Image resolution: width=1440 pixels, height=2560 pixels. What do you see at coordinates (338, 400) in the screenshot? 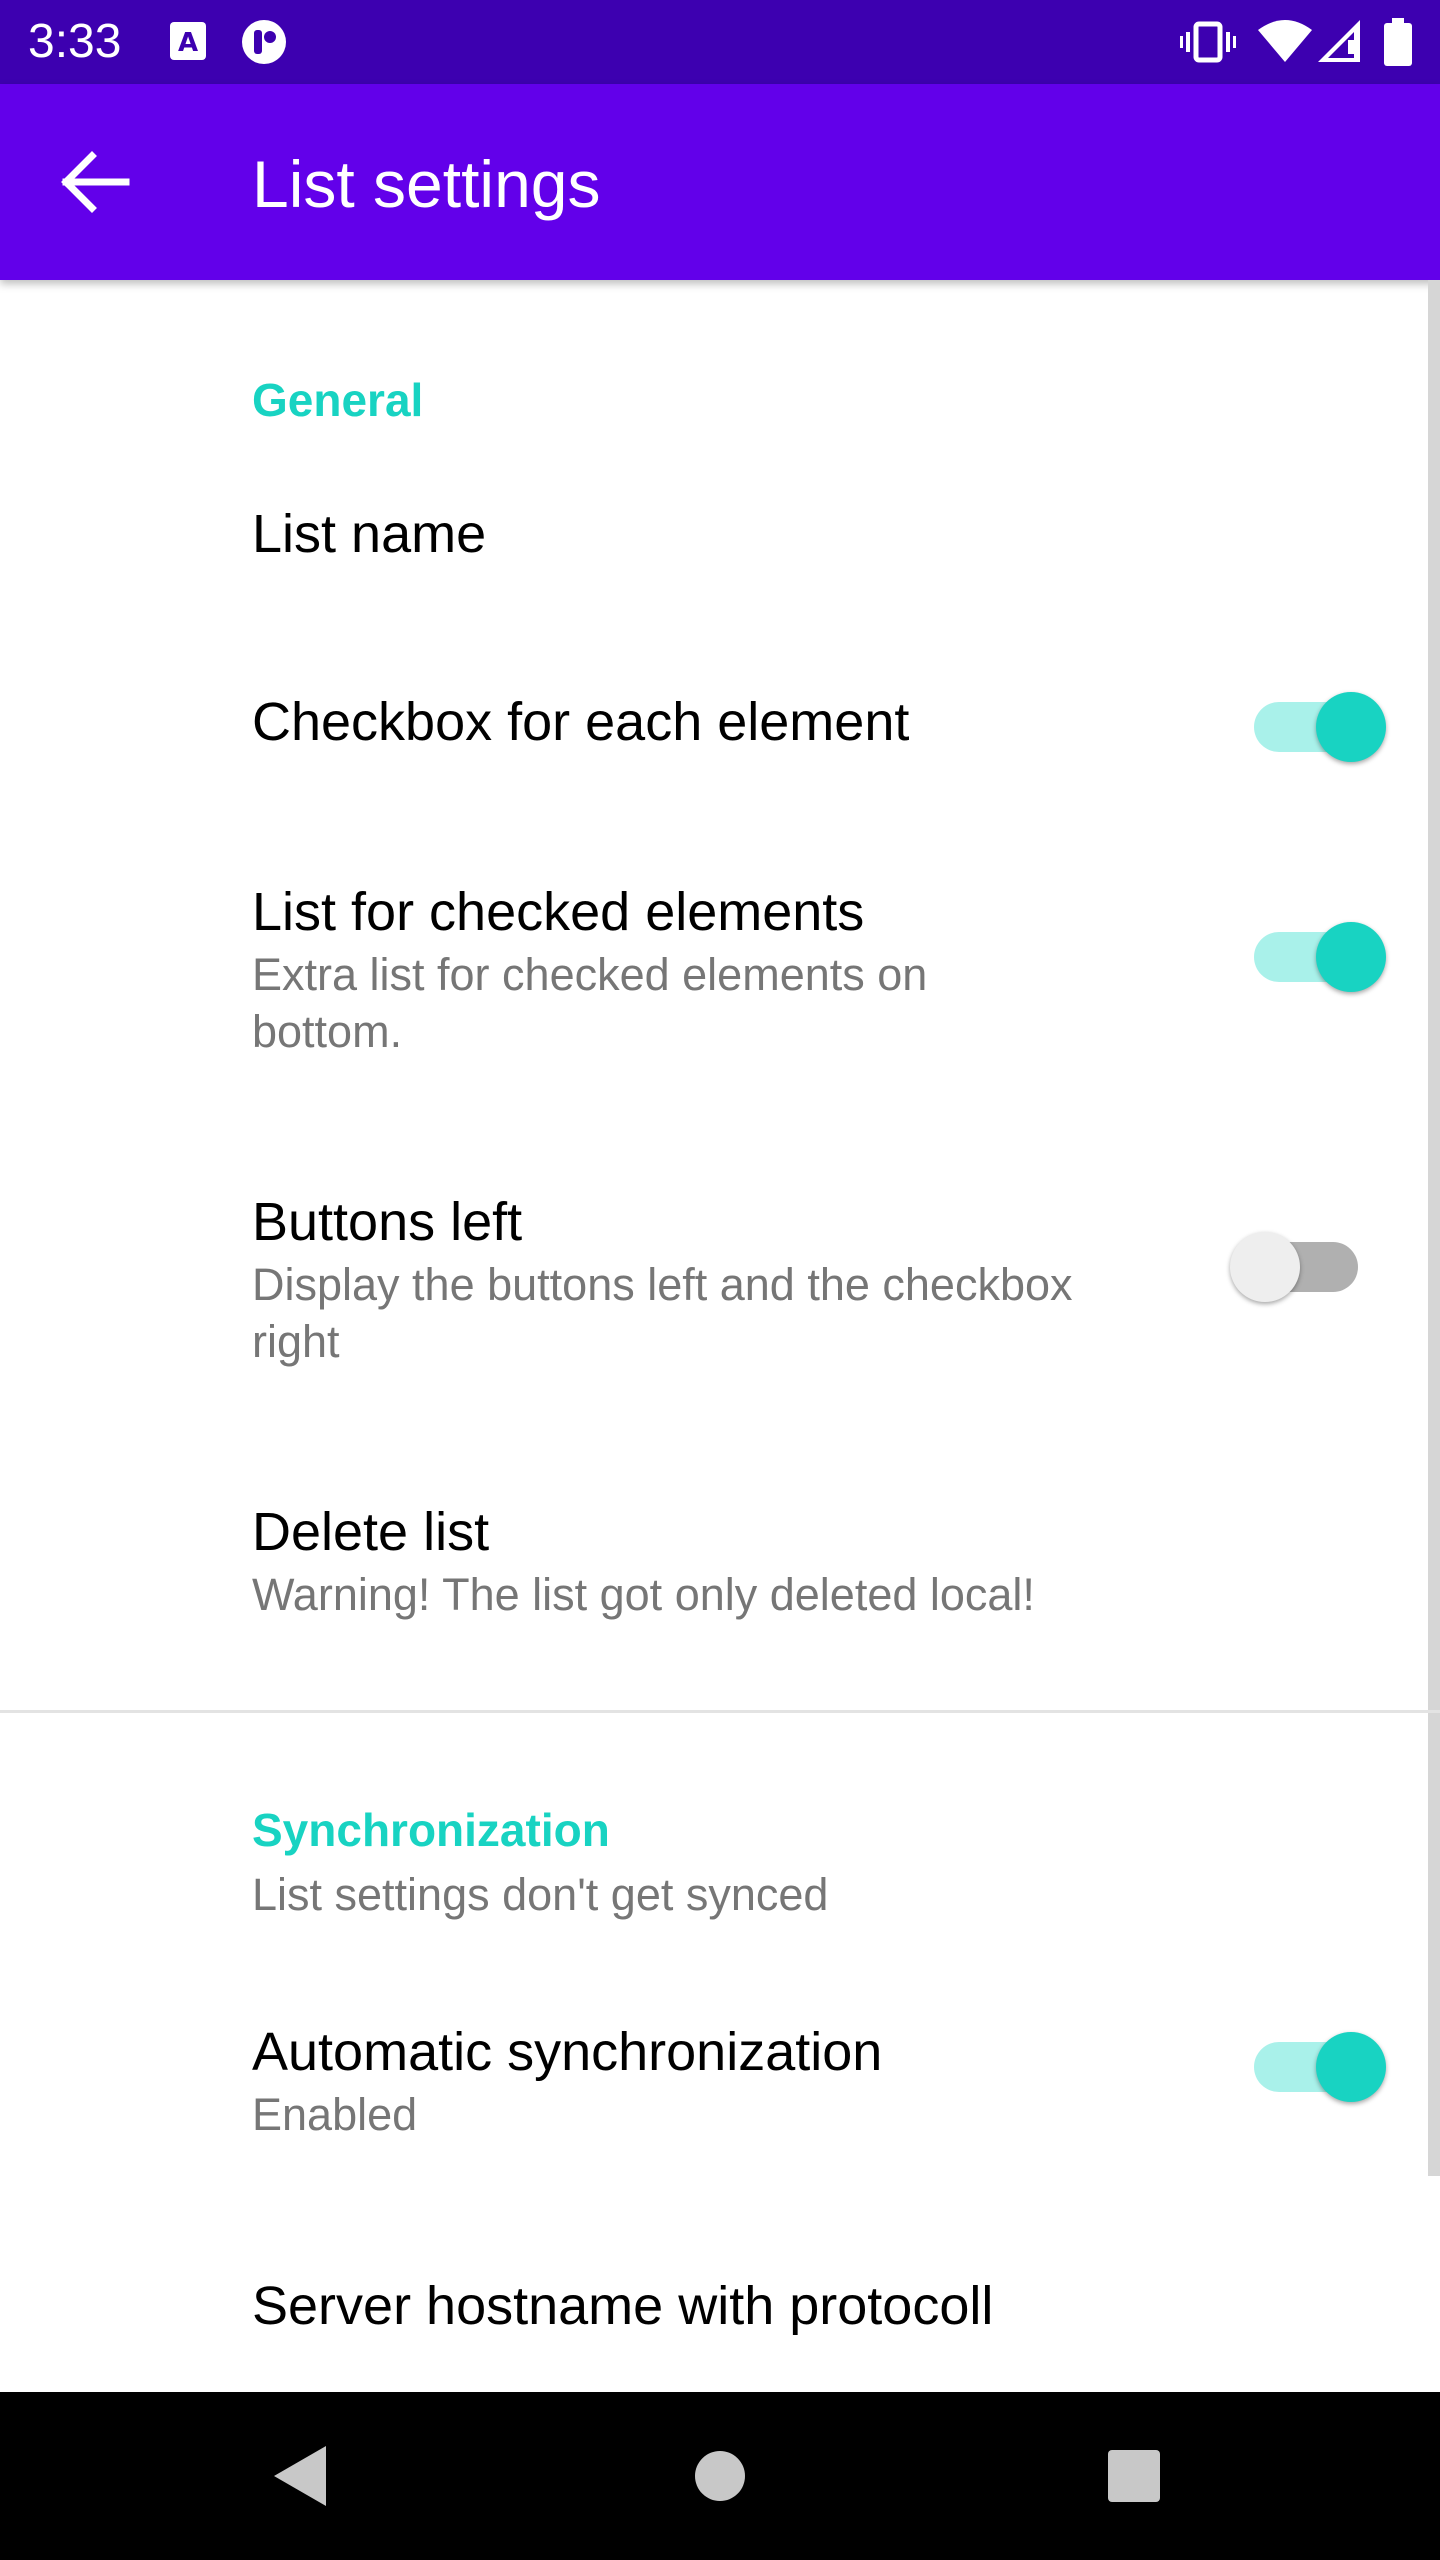
I see `category-general-title: General` at bounding box center [338, 400].